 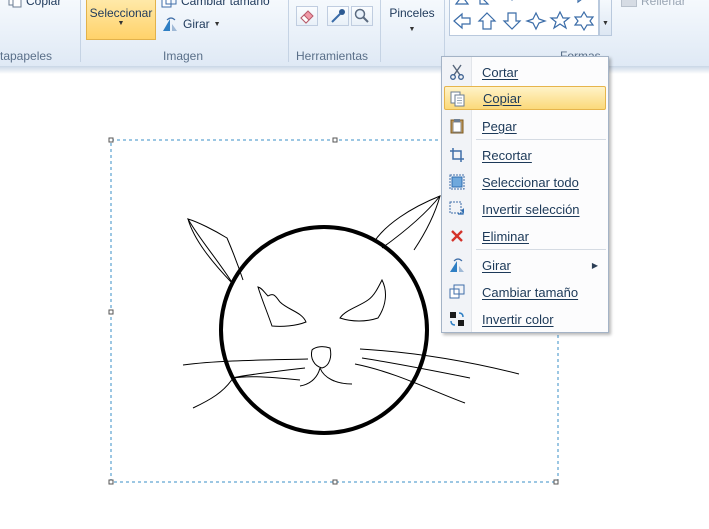 I want to click on cat-head, so click(x=324, y=330).